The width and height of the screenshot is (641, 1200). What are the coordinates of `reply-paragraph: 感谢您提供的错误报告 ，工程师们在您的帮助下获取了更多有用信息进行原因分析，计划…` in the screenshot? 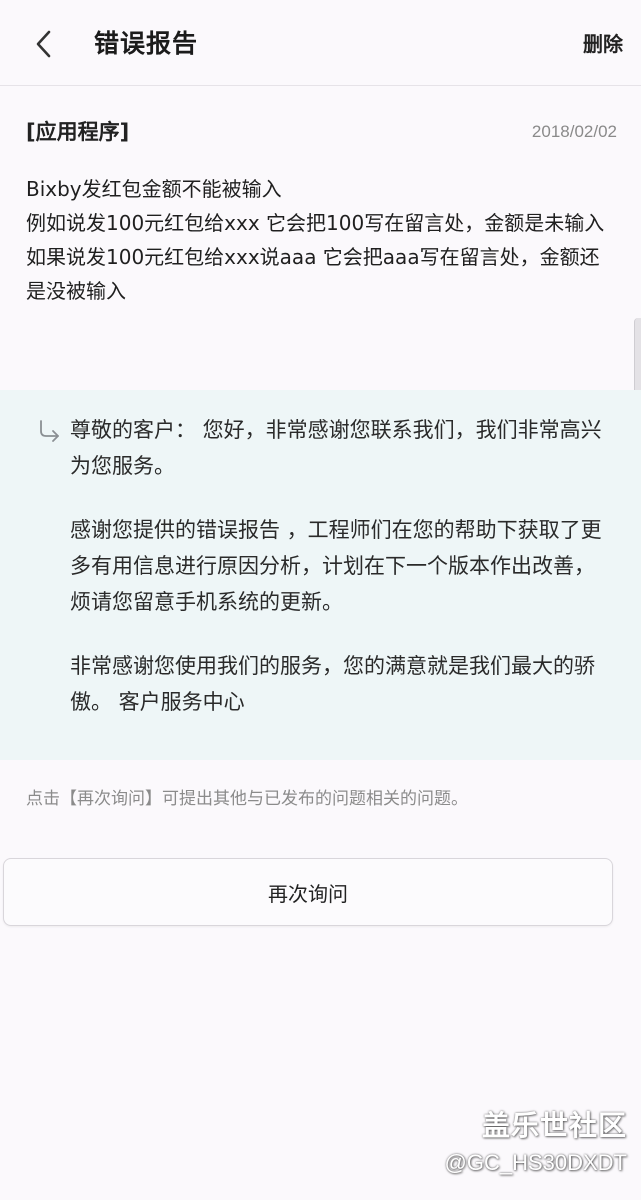 It's located at (336, 566).